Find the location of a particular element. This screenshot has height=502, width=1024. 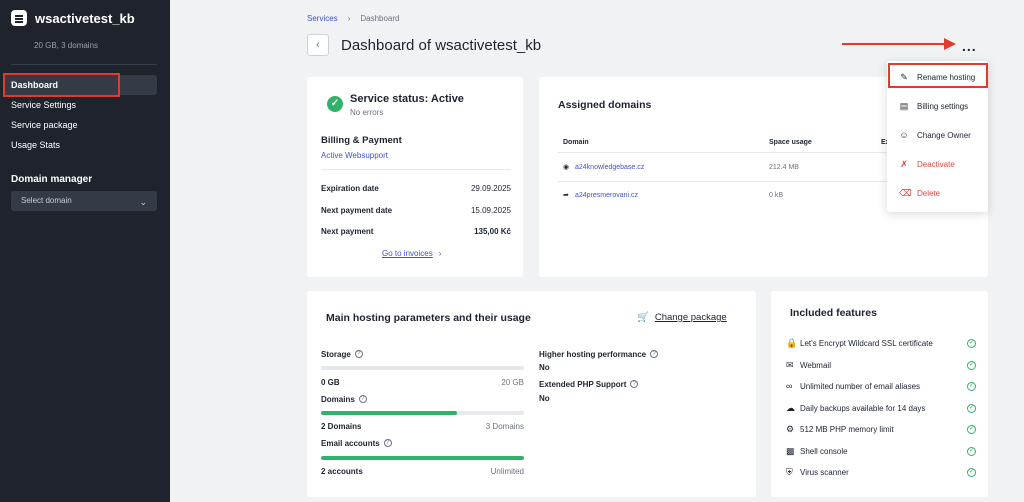

higher-performance-value: No is located at coordinates (544, 367).